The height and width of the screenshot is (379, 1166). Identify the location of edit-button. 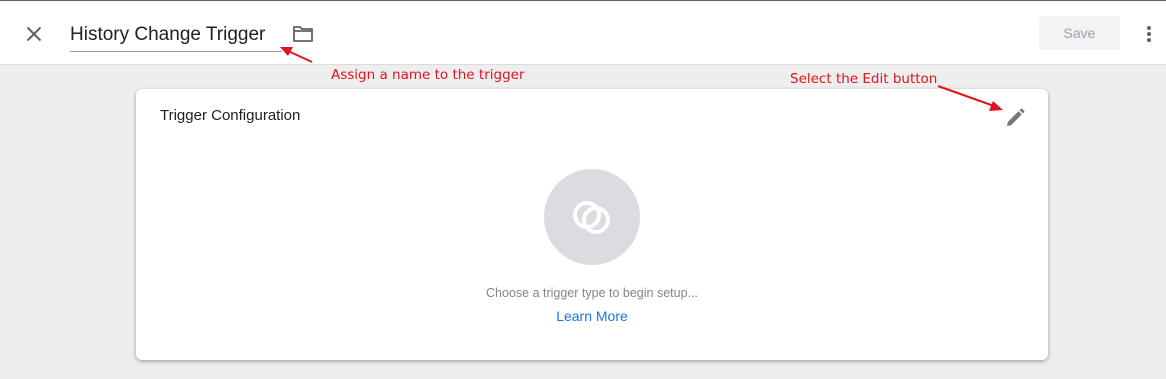
(1015, 118).